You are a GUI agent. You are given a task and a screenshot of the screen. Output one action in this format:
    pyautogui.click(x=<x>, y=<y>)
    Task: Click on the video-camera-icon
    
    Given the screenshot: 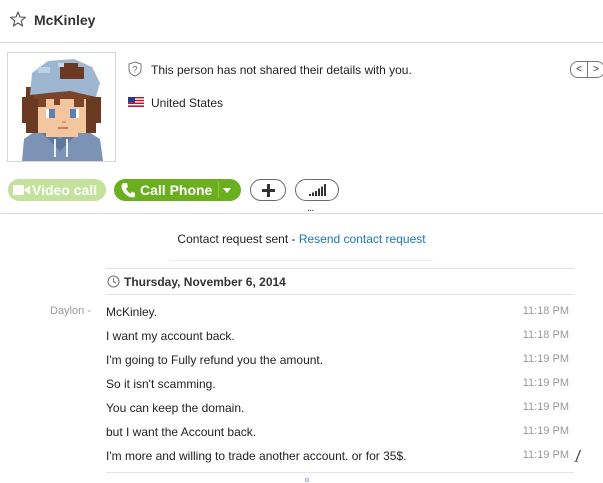 What is the action you would take?
    pyautogui.click(x=21, y=190)
    